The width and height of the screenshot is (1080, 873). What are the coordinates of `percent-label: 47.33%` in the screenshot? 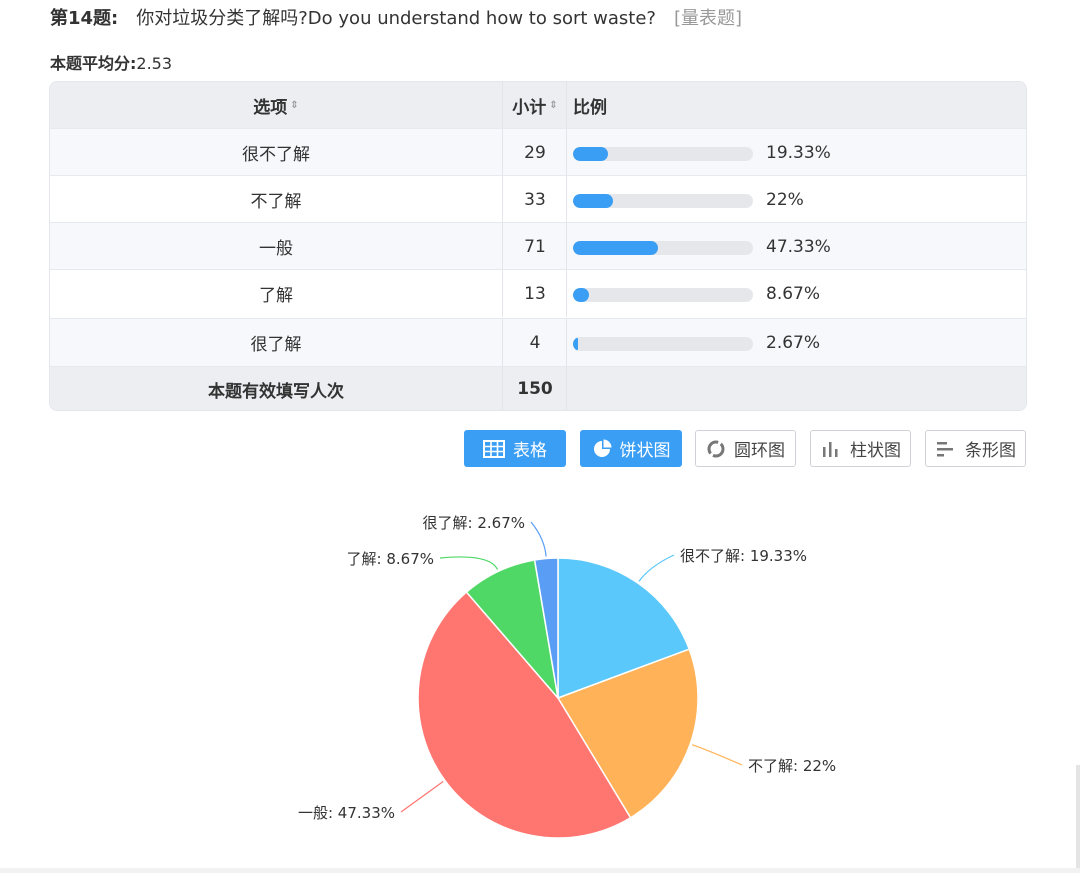 It's located at (798, 246).